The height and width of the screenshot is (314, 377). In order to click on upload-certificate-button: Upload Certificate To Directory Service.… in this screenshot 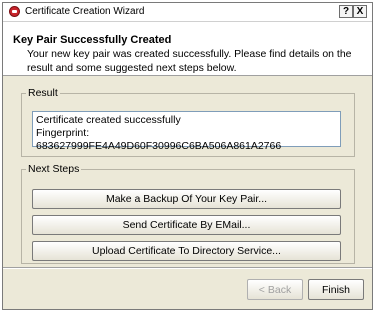, I will do `click(186, 251)`.